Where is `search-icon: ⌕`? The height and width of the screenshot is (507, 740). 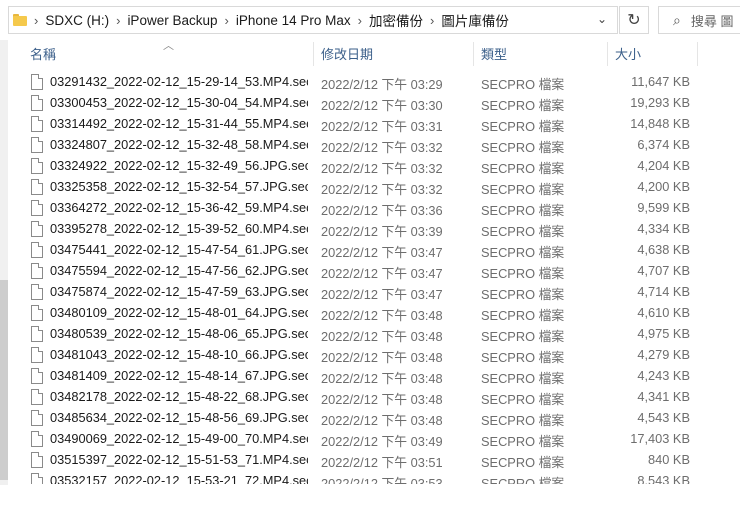
search-icon: ⌕ is located at coordinates (677, 19).